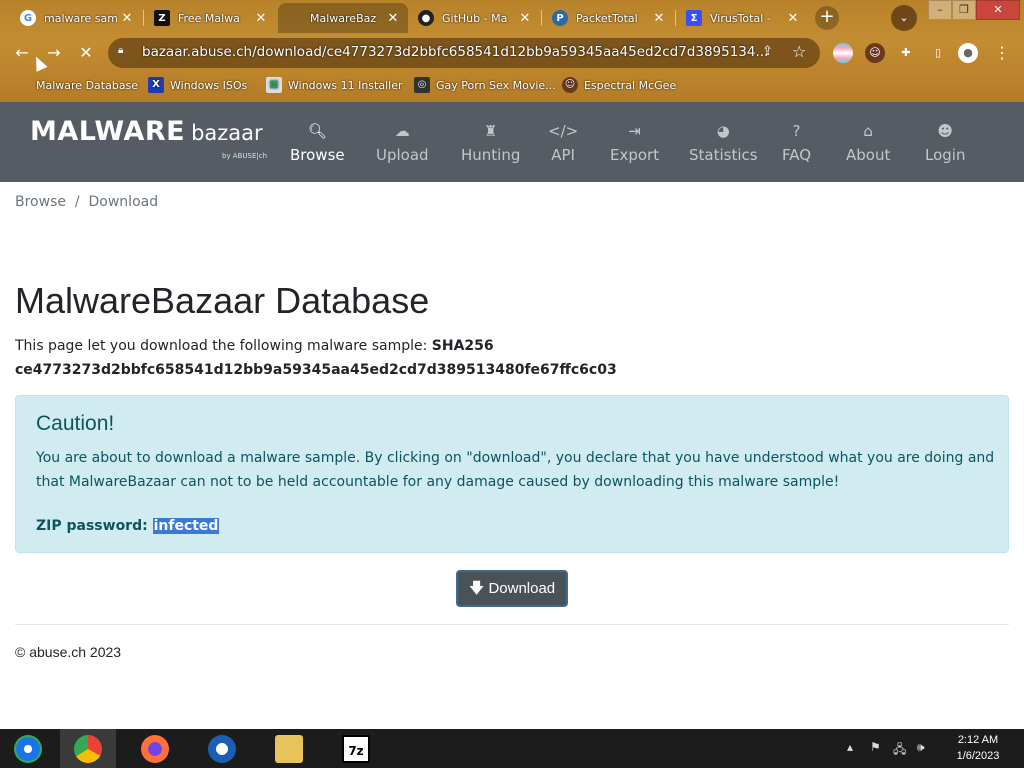  Describe the element at coordinates (197, 85) in the screenshot. I see `bookmark-windows-isos: X Windows ISOs` at that location.